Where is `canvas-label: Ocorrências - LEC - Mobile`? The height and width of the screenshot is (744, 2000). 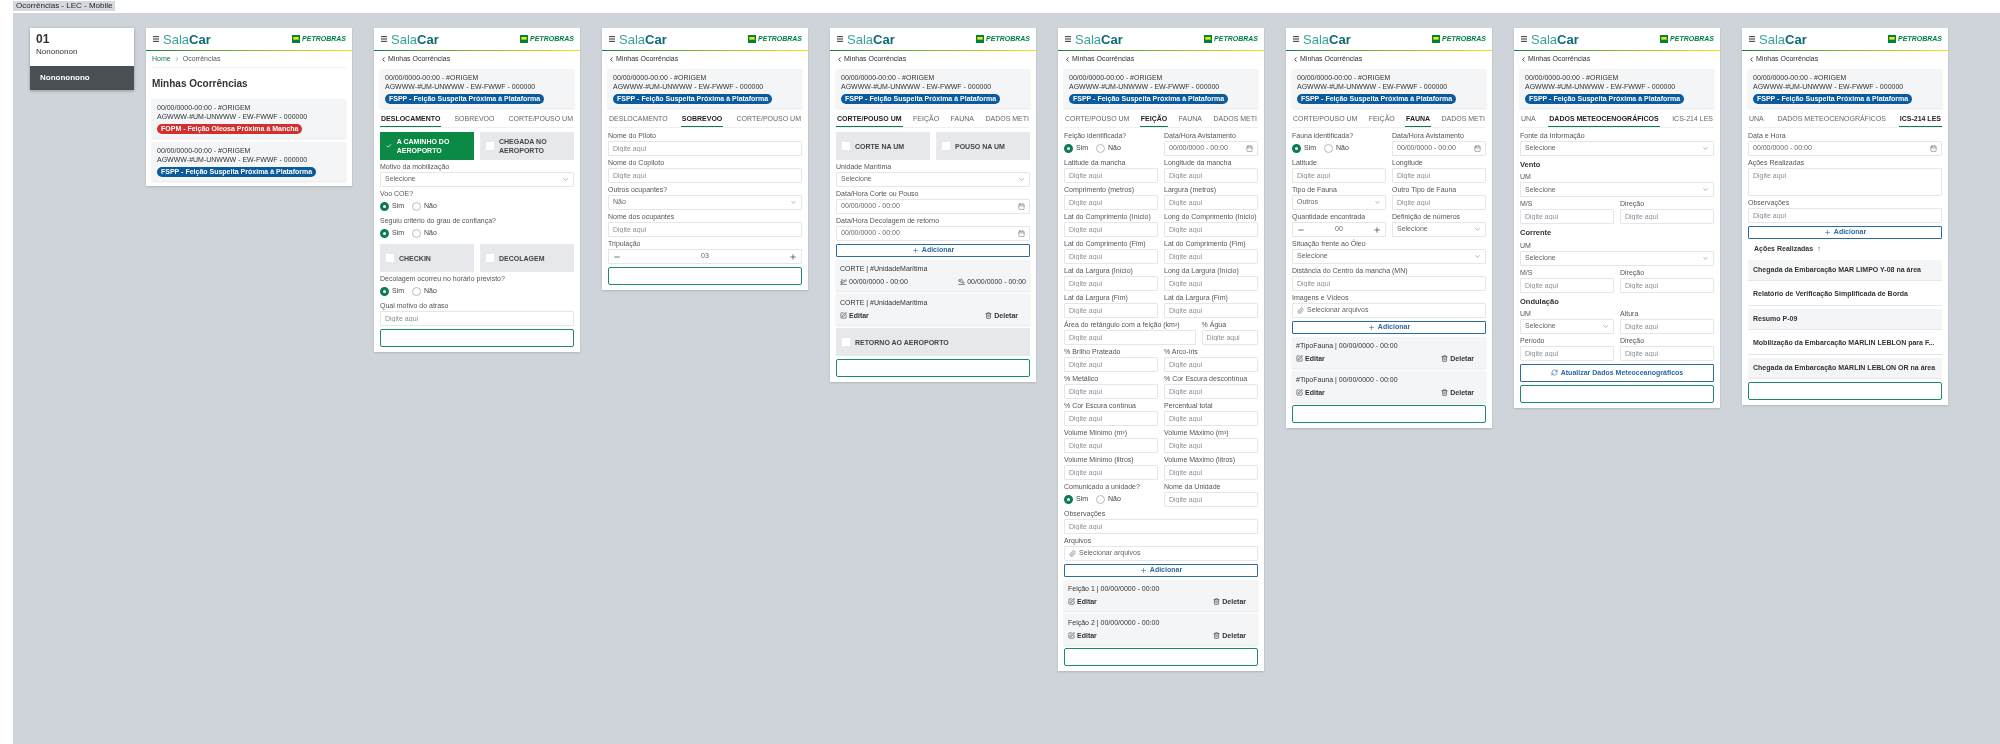
canvas-label: Ocorrências - LEC - Mobile is located at coordinates (64, 6).